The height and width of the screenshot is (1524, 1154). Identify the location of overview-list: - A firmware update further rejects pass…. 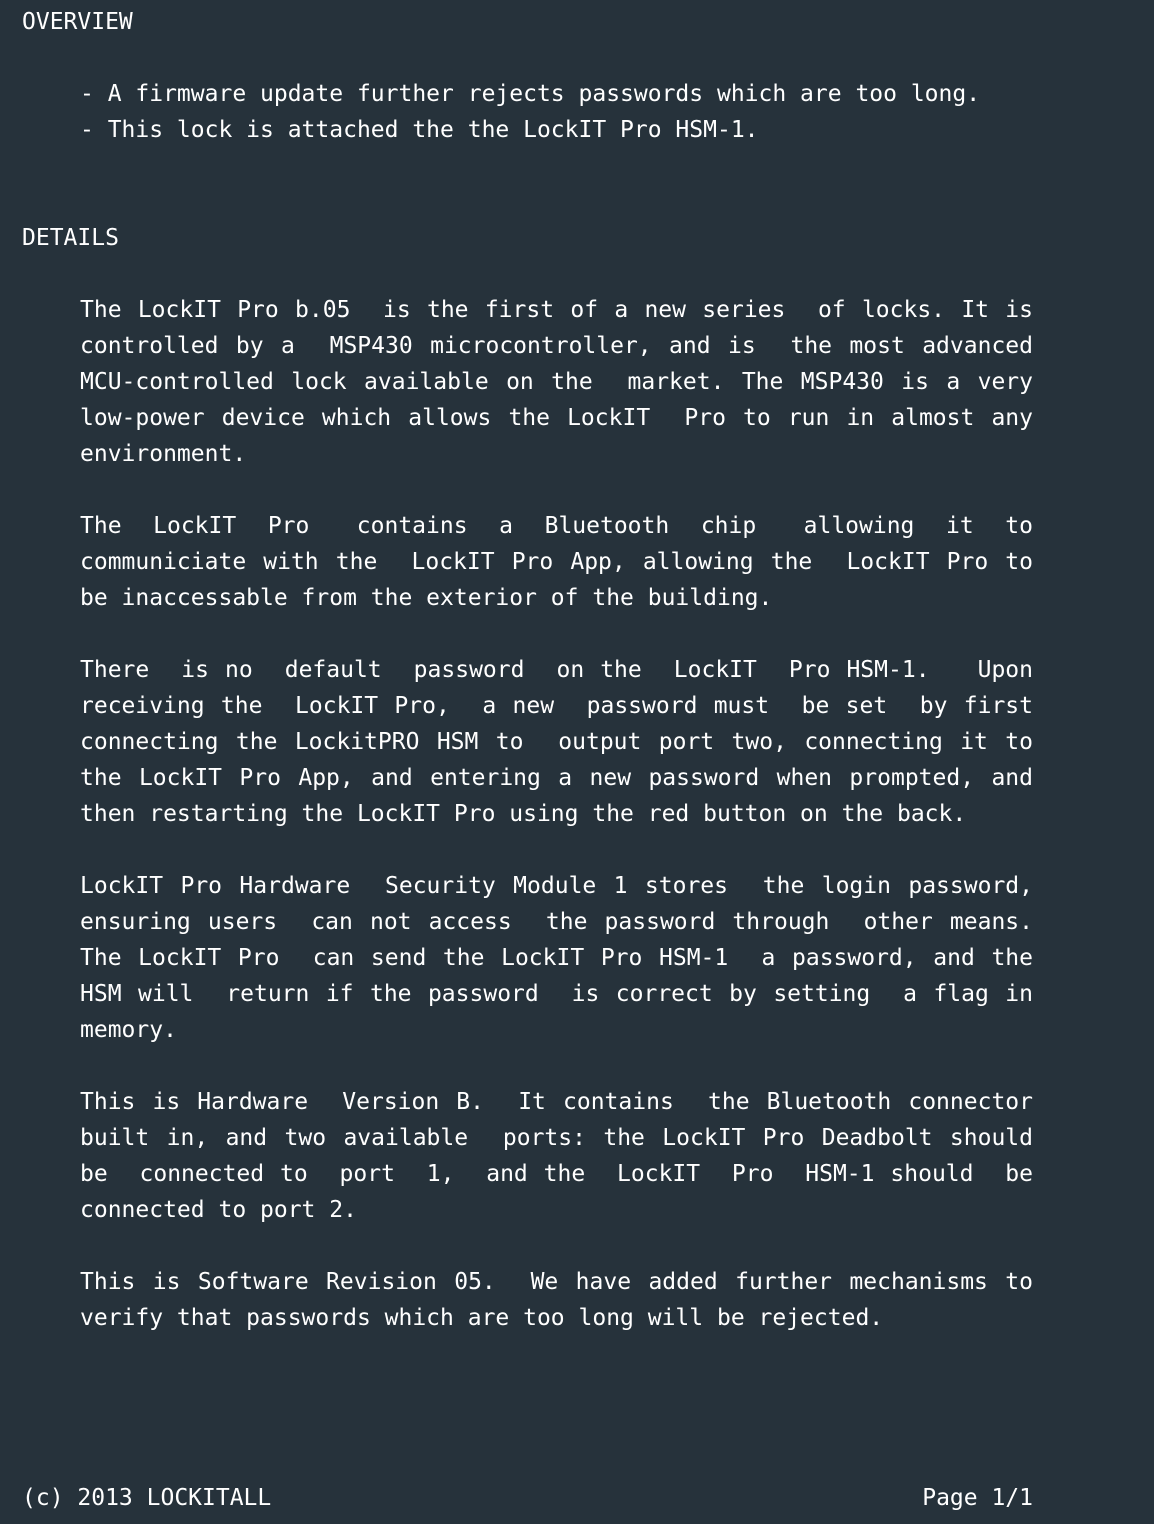
(530, 112).